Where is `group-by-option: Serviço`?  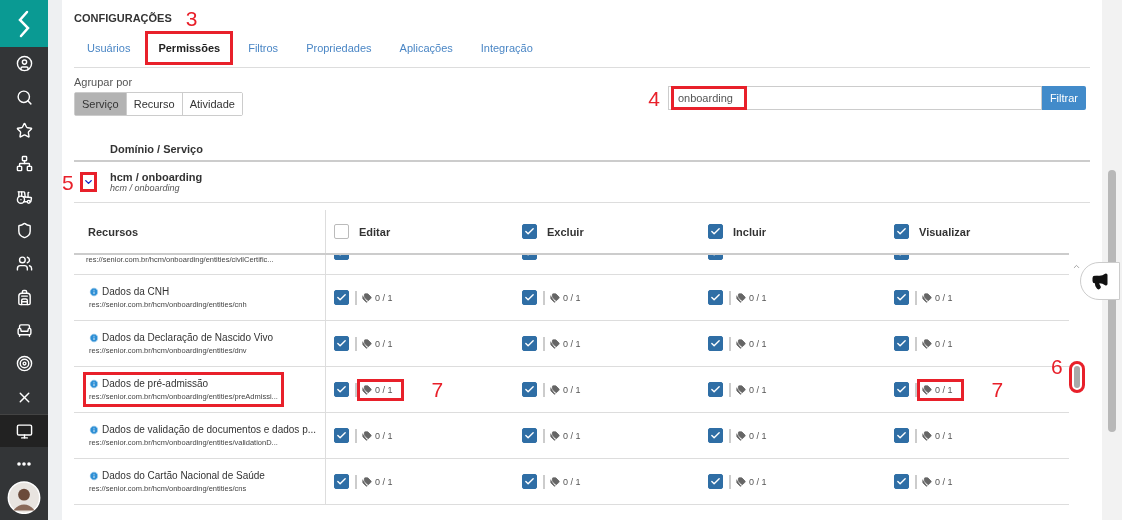 group-by-option: Serviço is located at coordinates (101, 104).